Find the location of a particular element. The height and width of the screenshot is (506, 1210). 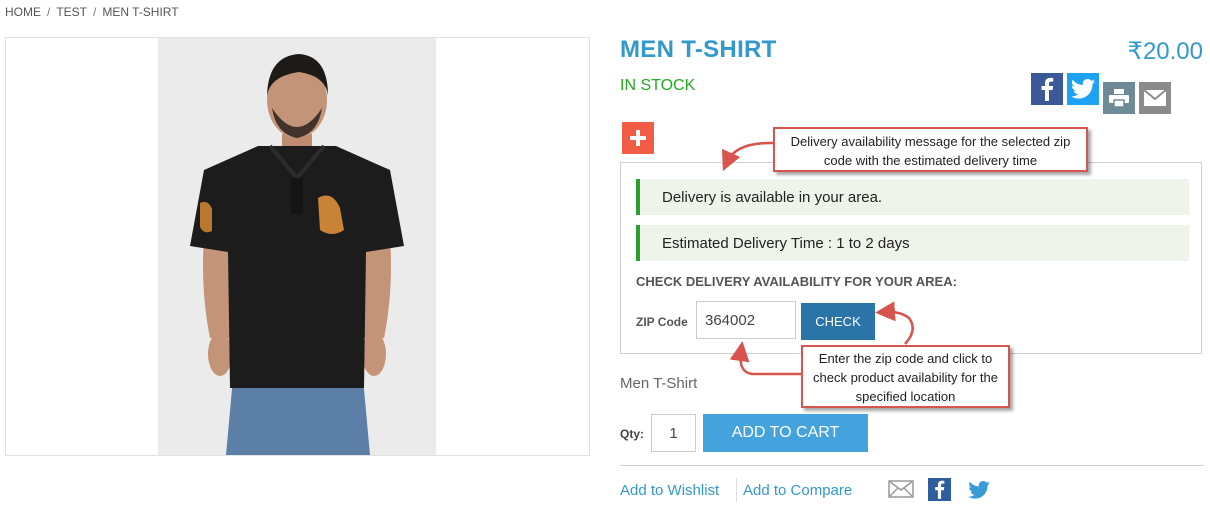

print-icon is located at coordinates (1119, 98).